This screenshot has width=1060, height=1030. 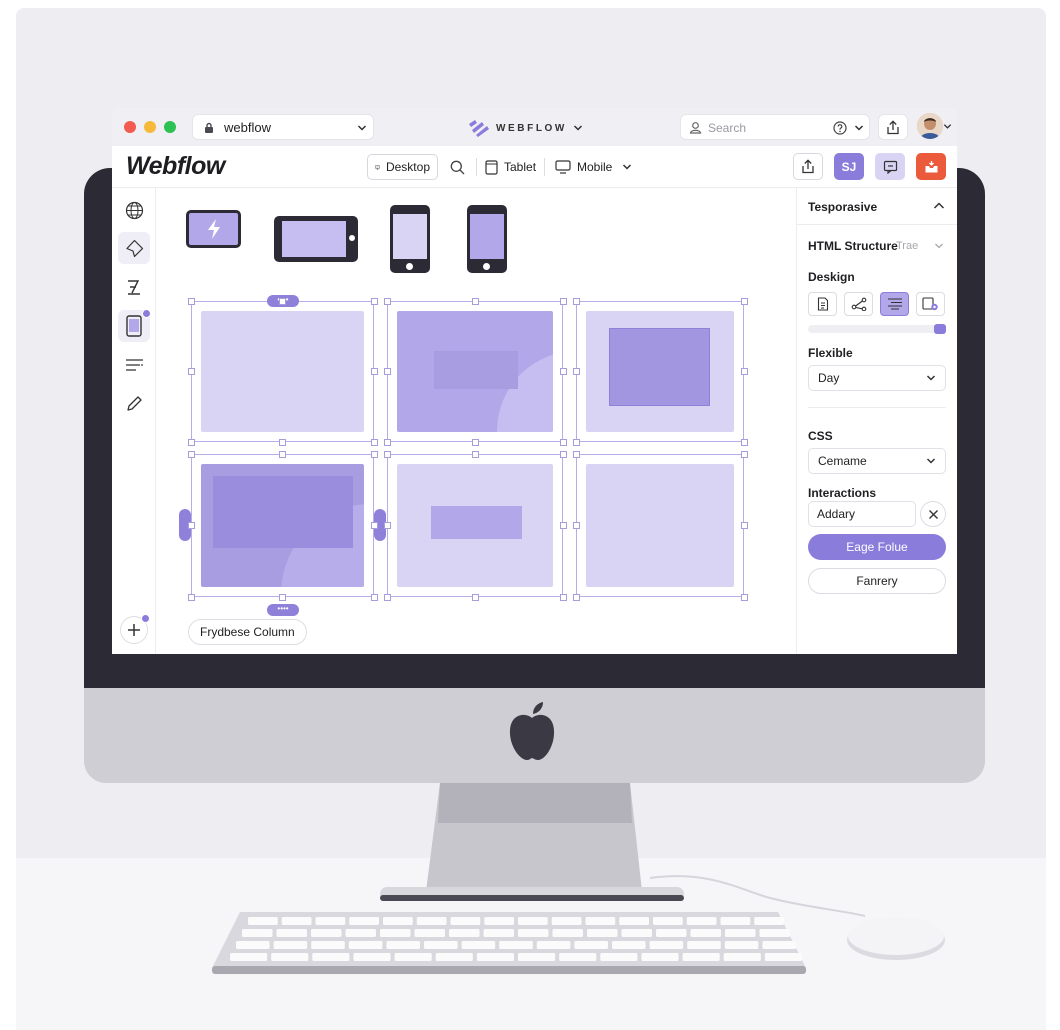 I want to click on preview-tablet-landscape, so click(x=316, y=239).